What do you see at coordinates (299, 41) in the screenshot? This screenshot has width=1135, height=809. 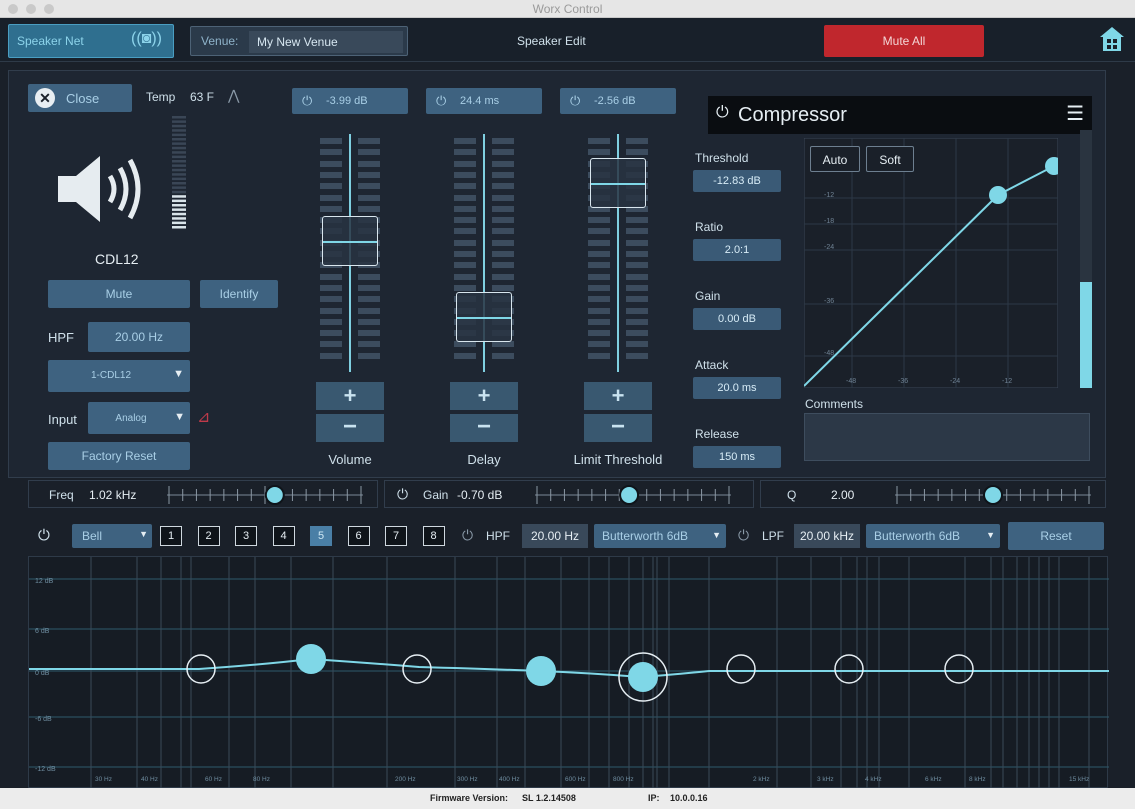 I see `venue-selector: Venue: My New Venue` at bounding box center [299, 41].